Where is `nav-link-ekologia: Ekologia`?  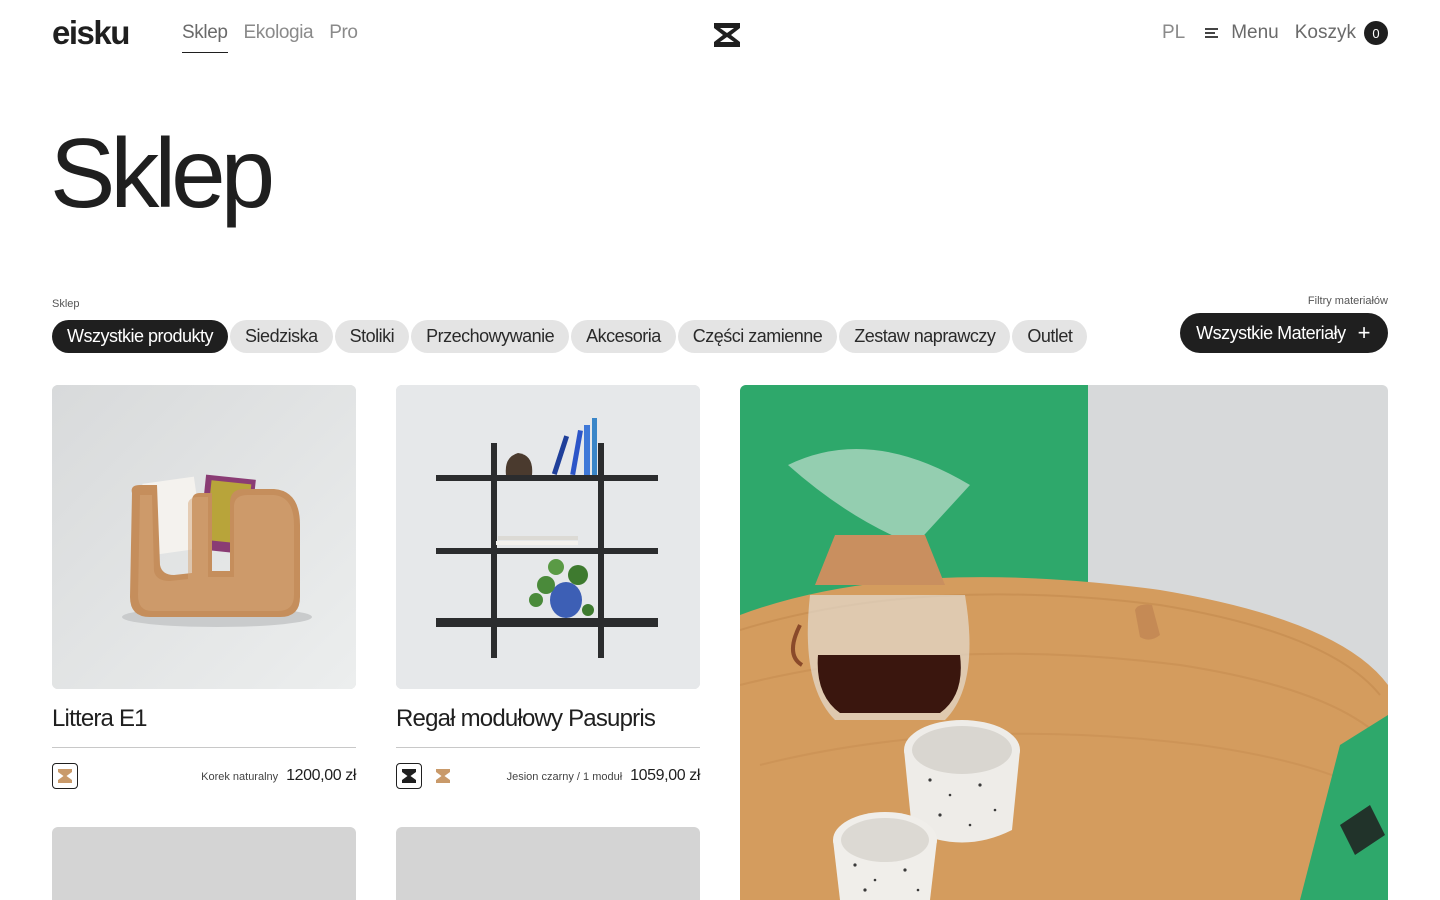
nav-link-ekologia: Ekologia is located at coordinates (279, 37).